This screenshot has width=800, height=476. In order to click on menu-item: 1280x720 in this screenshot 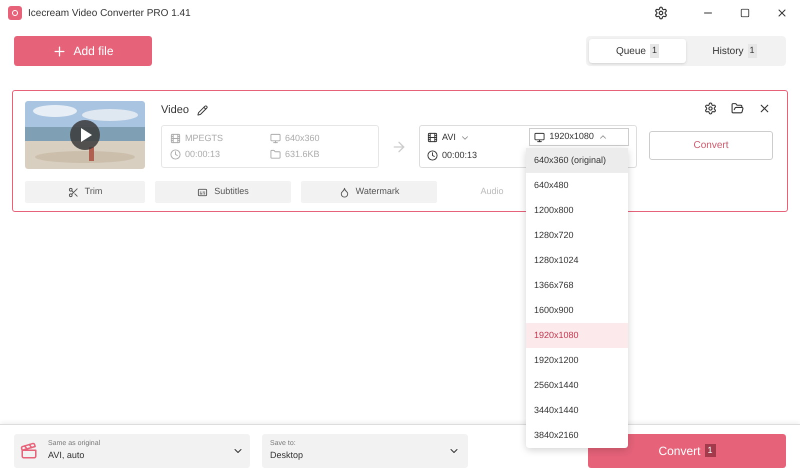, I will do `click(577, 235)`.